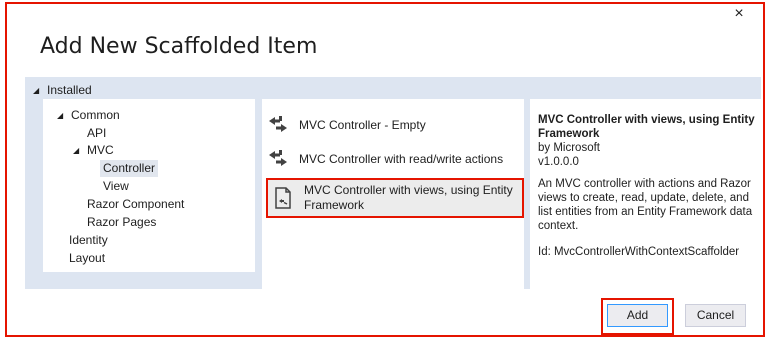 The height and width of the screenshot is (340, 768). I want to click on tree-item-razor-pages: Razor Pages, so click(121, 222).